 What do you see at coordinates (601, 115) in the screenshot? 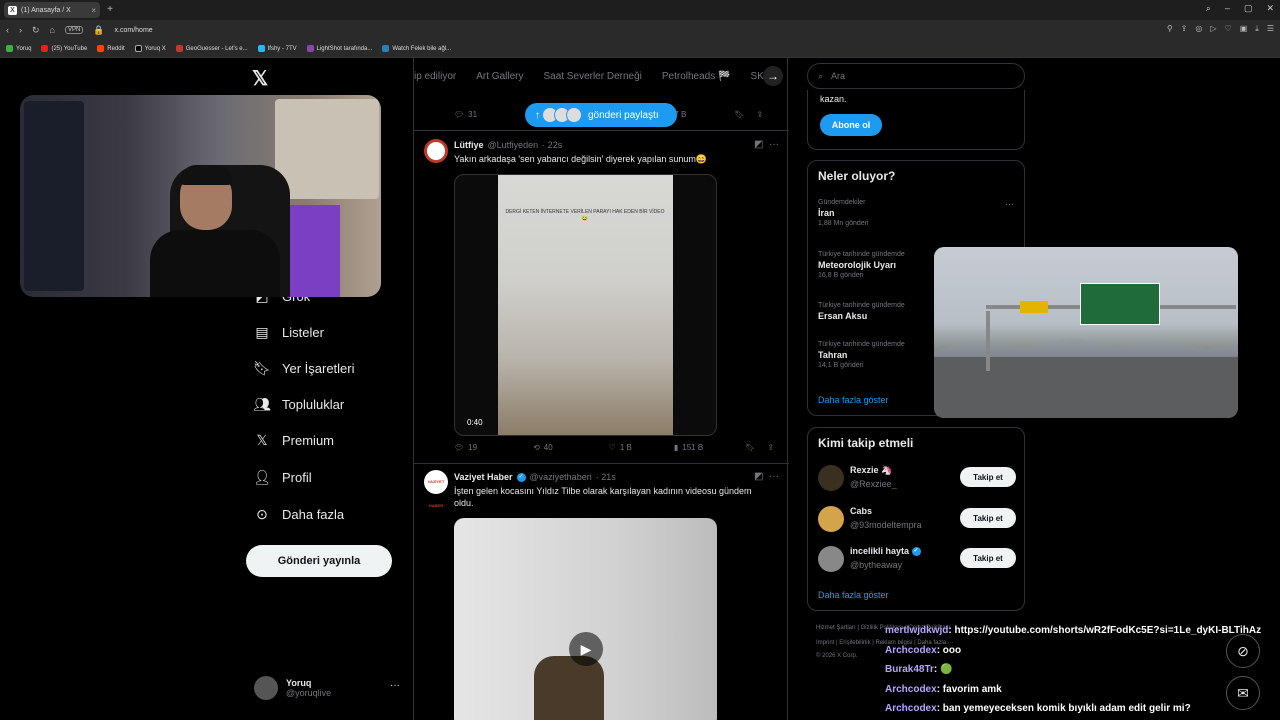
I see `new-posts-pill: ↑ gönderi paylaştı` at bounding box center [601, 115].